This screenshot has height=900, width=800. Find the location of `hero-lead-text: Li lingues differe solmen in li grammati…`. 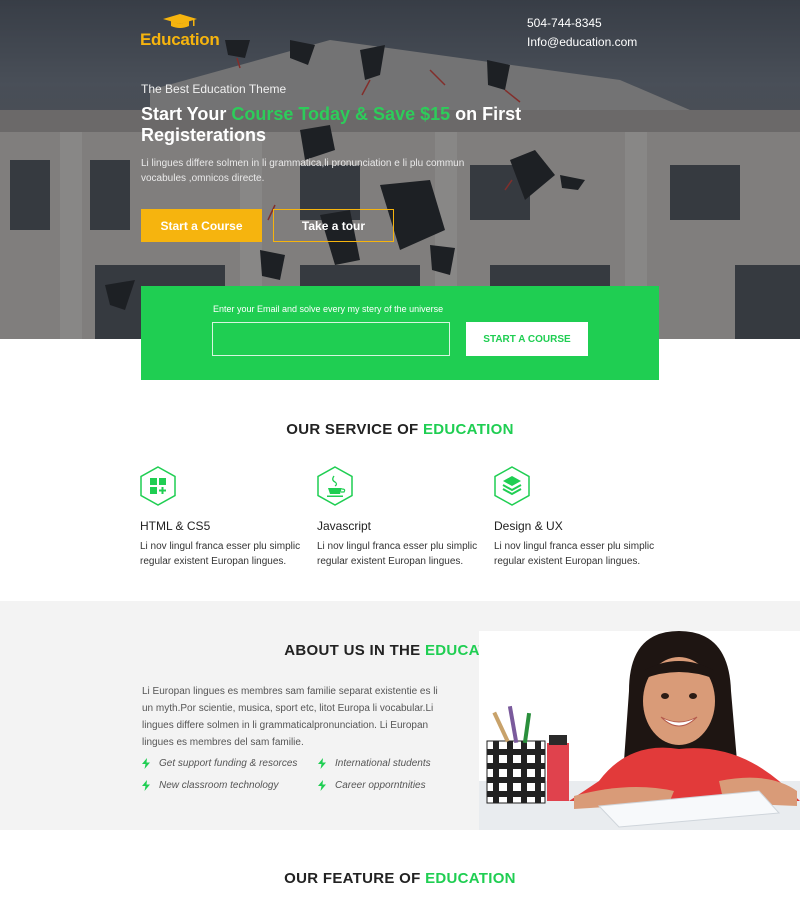

hero-lead-text: Li lingues differe solmen in li grammati… is located at coordinates (303, 171).